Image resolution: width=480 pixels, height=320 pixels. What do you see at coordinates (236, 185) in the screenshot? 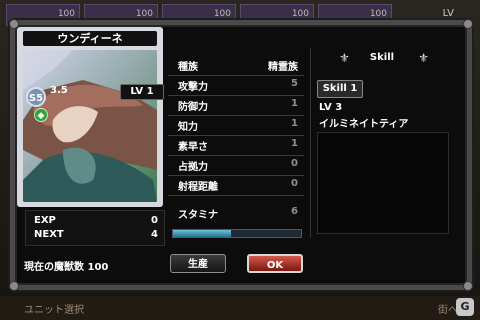
I see `stat-range: 射程距離 0` at bounding box center [236, 185].